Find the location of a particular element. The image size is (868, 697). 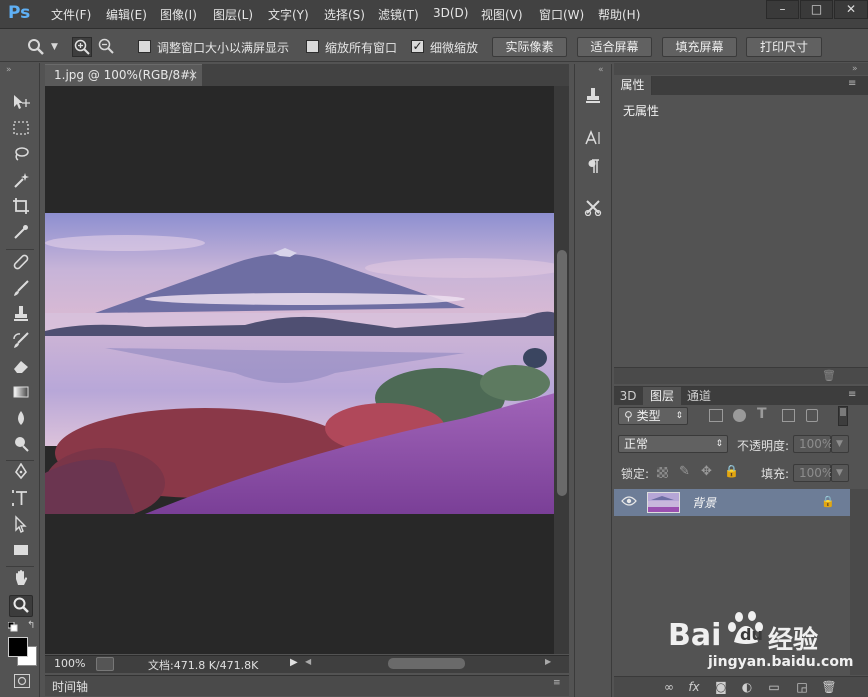

tab-3d: 3D is located at coordinates (628, 396).